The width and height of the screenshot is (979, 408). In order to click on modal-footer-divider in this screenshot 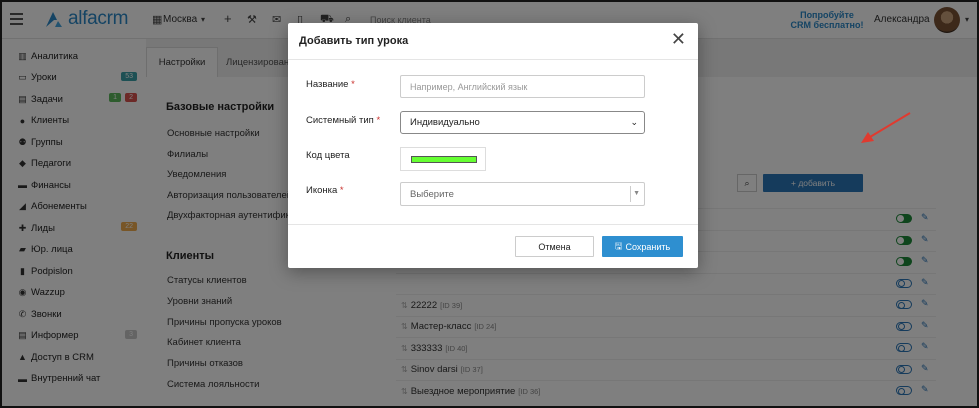, I will do `click(493, 224)`.